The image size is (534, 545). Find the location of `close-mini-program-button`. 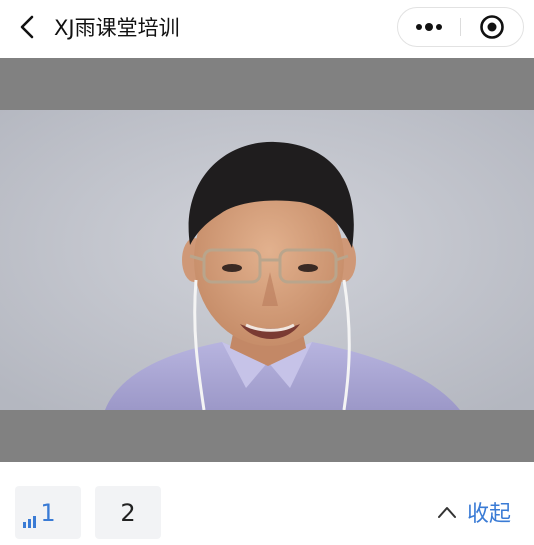

close-mini-program-button is located at coordinates (492, 27).